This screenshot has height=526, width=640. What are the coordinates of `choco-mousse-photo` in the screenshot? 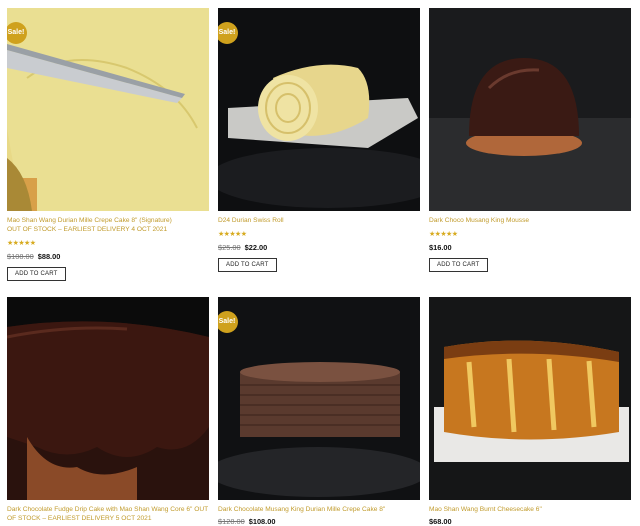 It's located at (530, 109).